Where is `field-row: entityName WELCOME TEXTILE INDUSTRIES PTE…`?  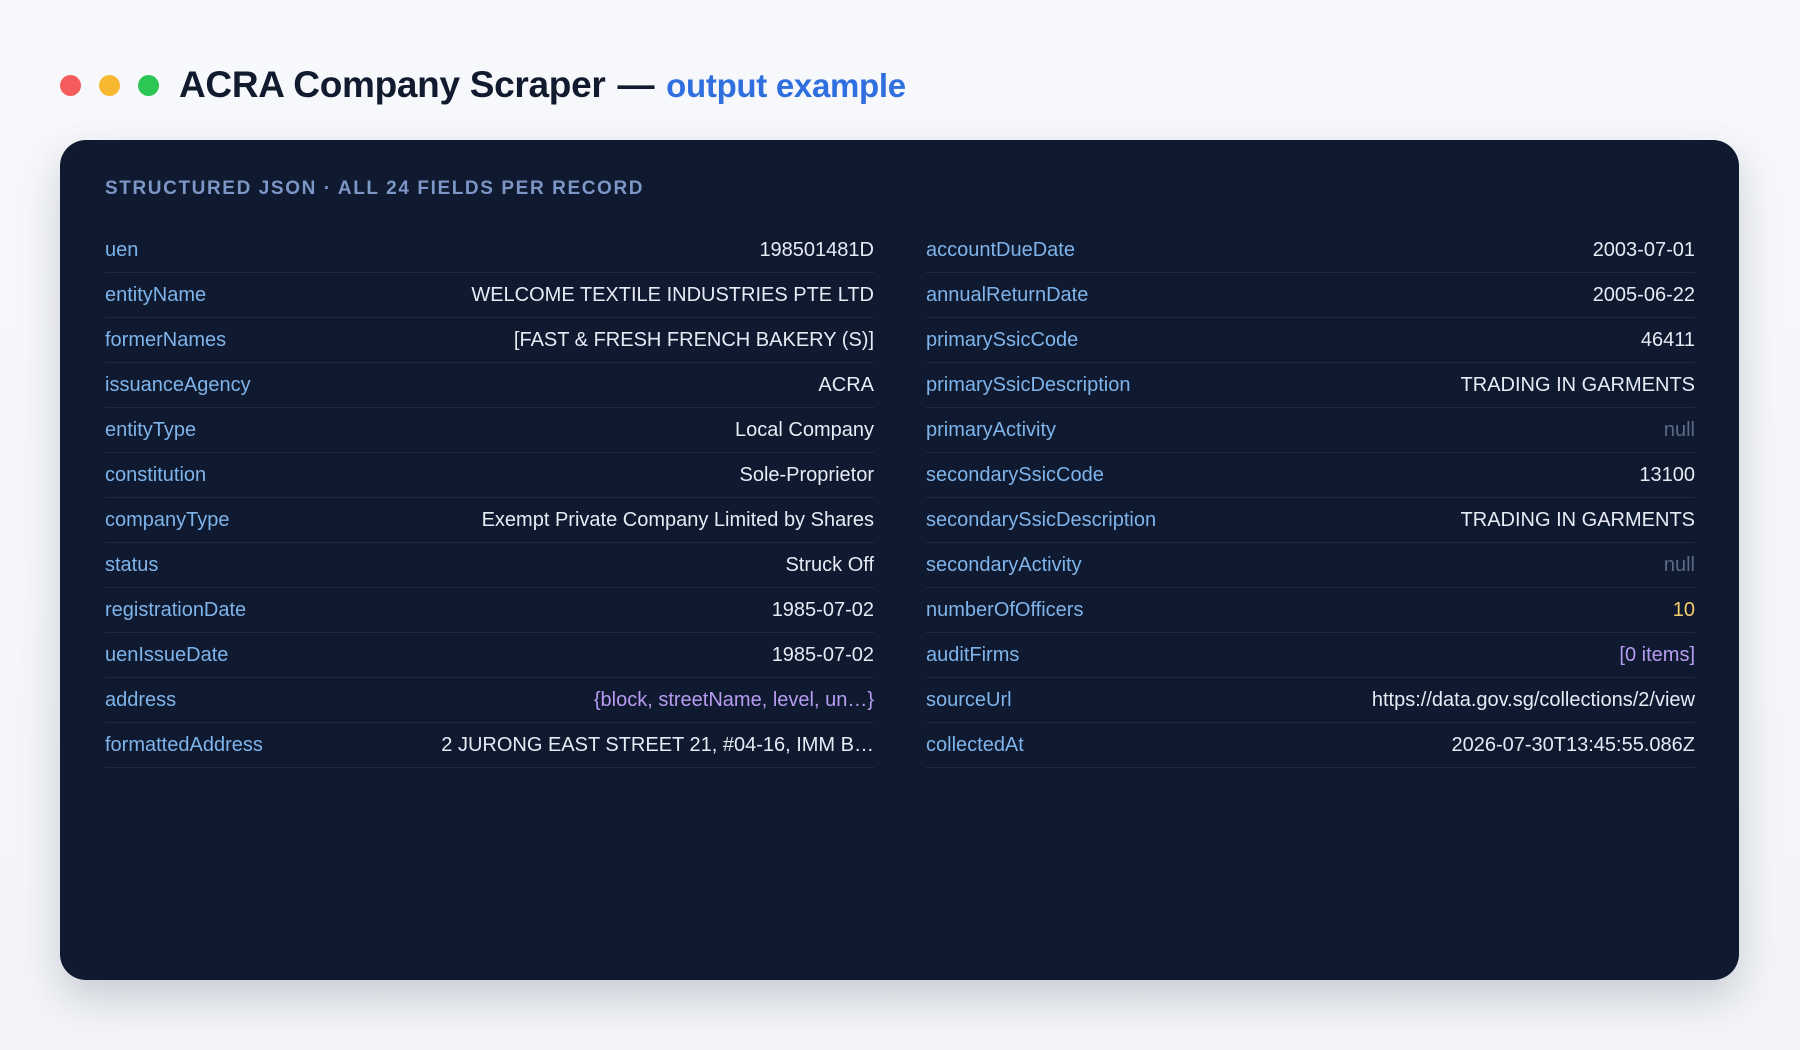
field-row: entityName WELCOME TEXTILE INDUSTRIES PTE… is located at coordinates (489, 295).